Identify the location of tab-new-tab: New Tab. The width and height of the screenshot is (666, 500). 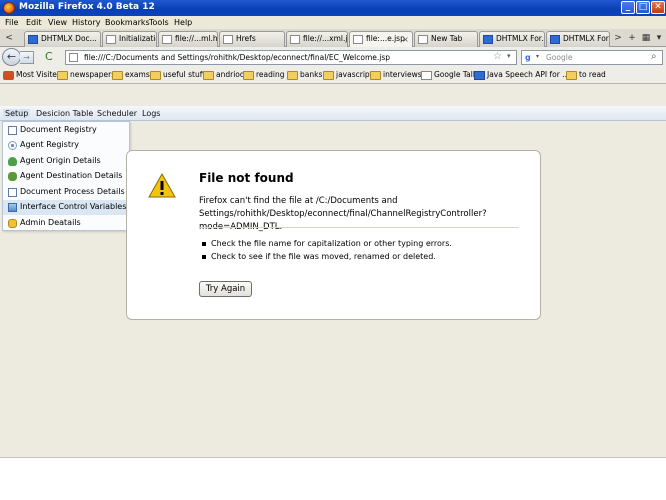
(446, 39).